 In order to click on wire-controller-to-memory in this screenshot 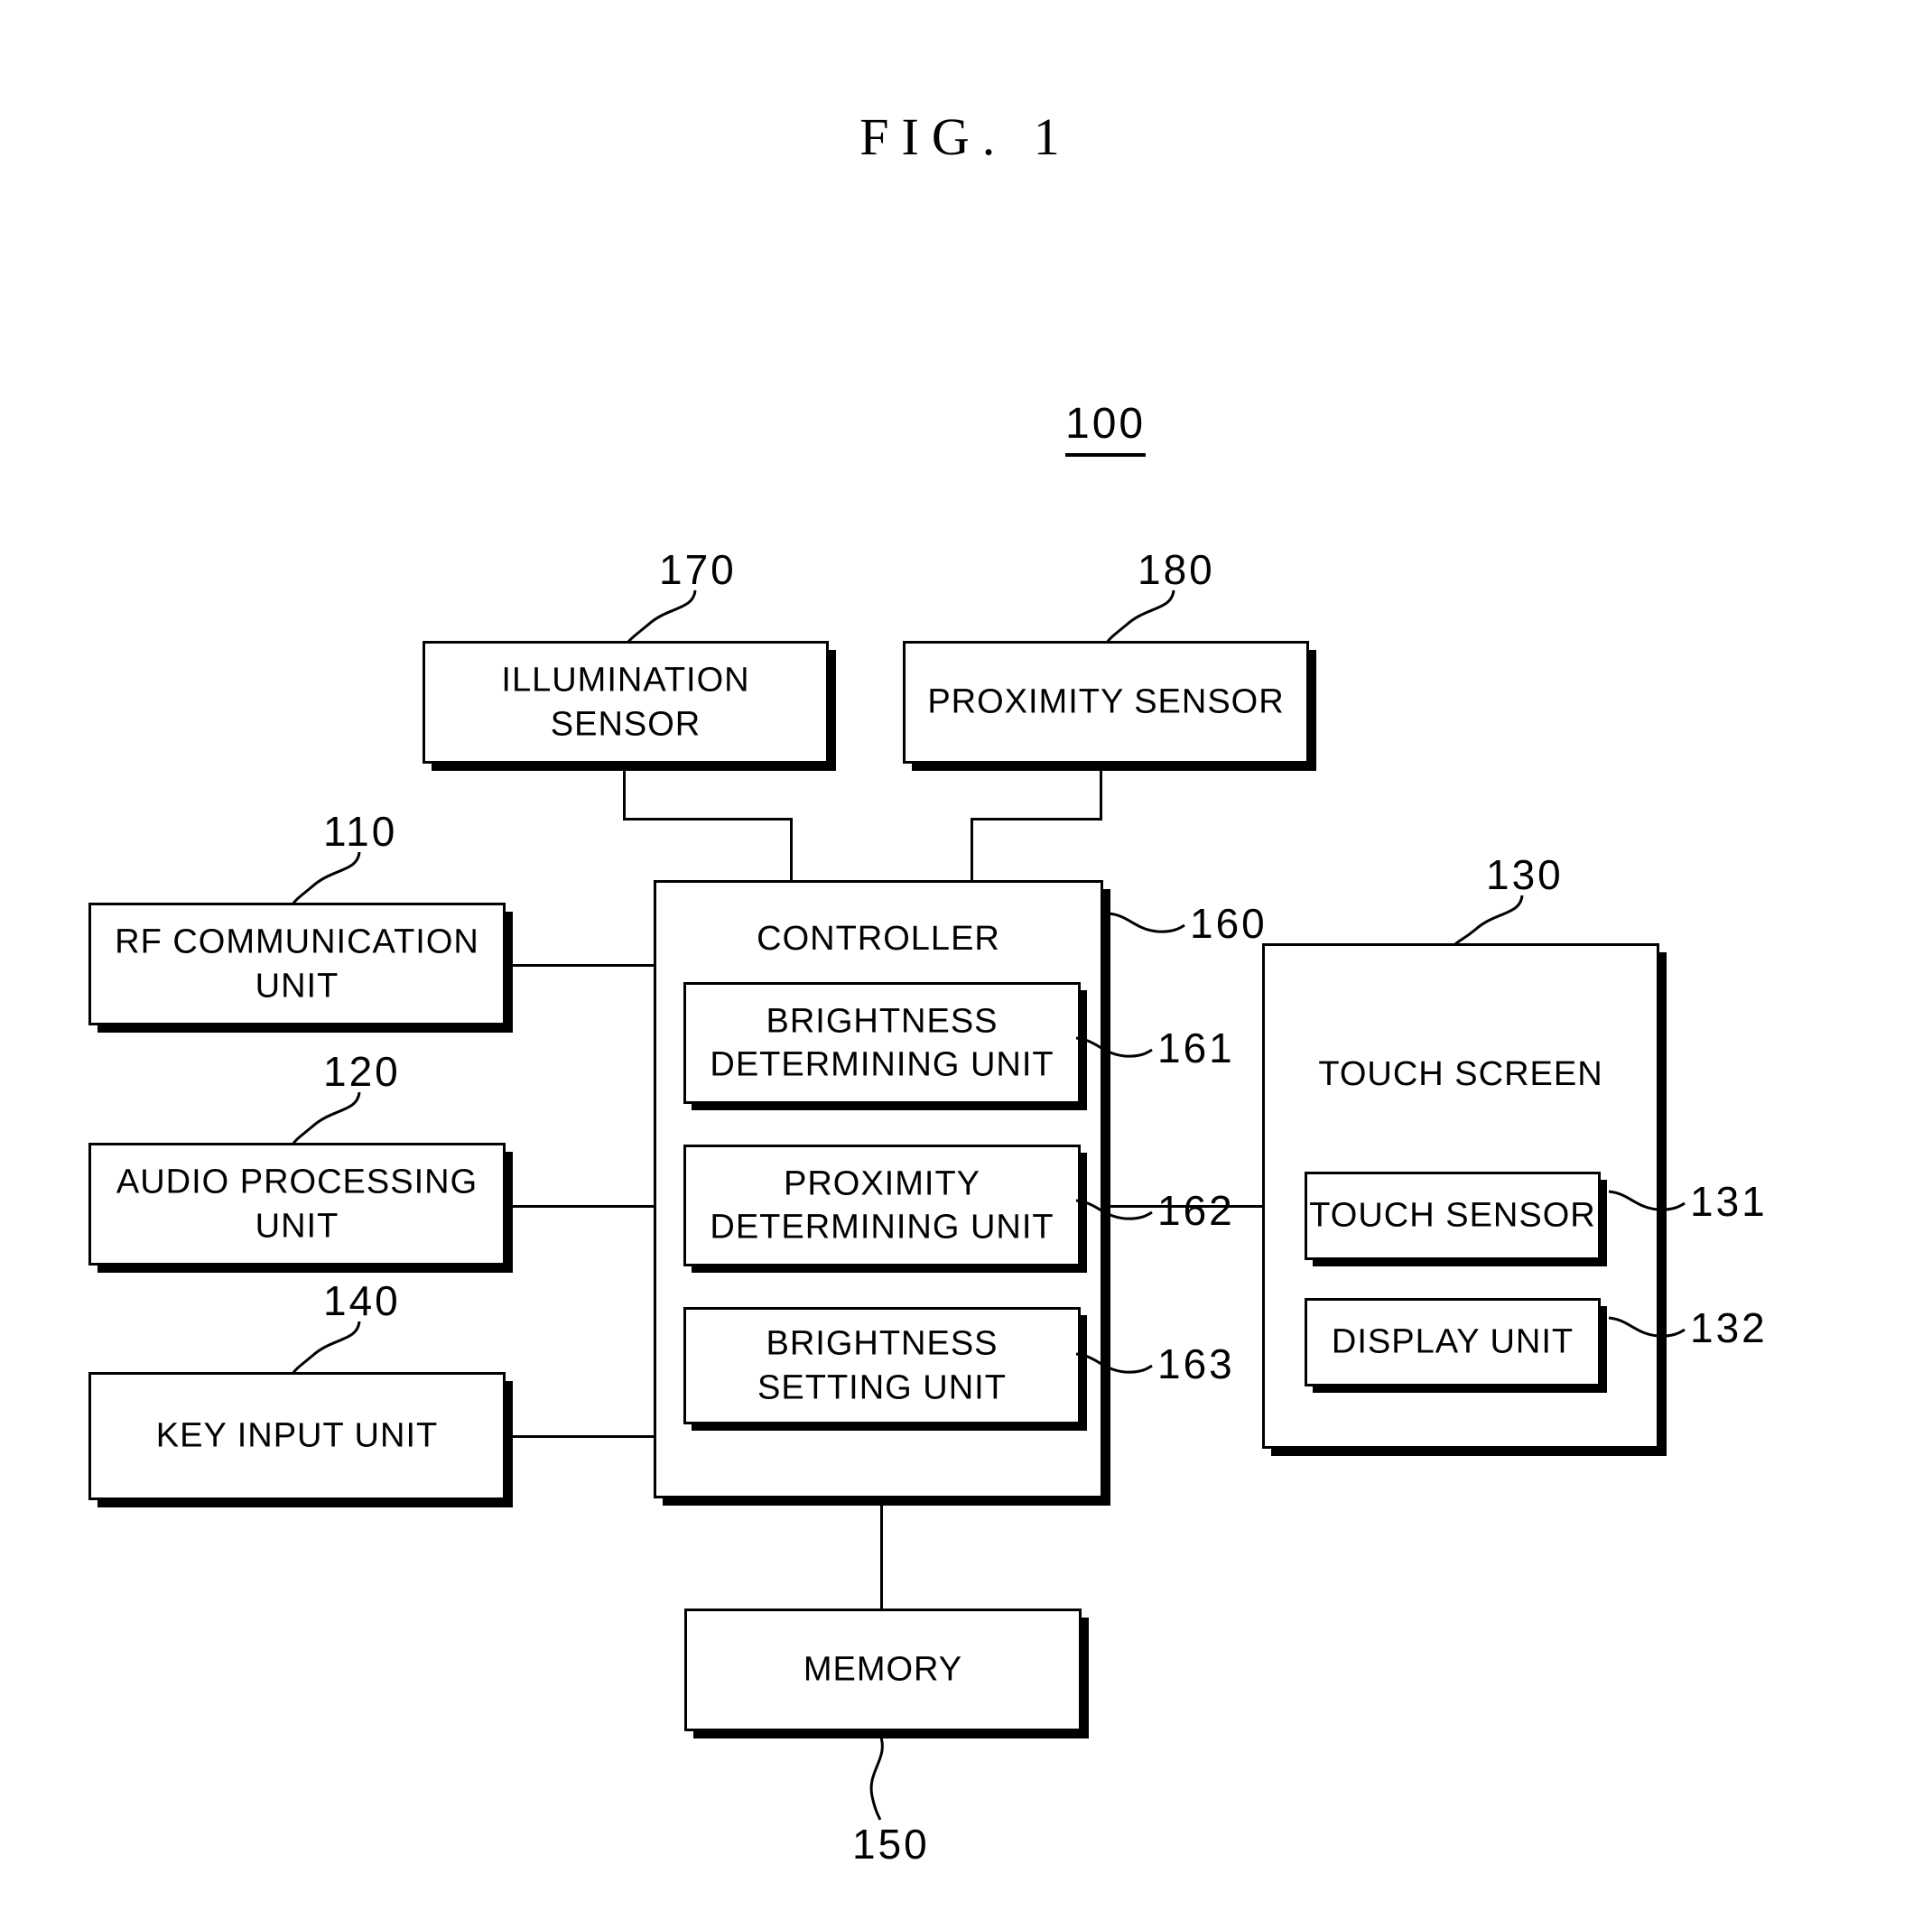, I will do `click(881, 1553)`.